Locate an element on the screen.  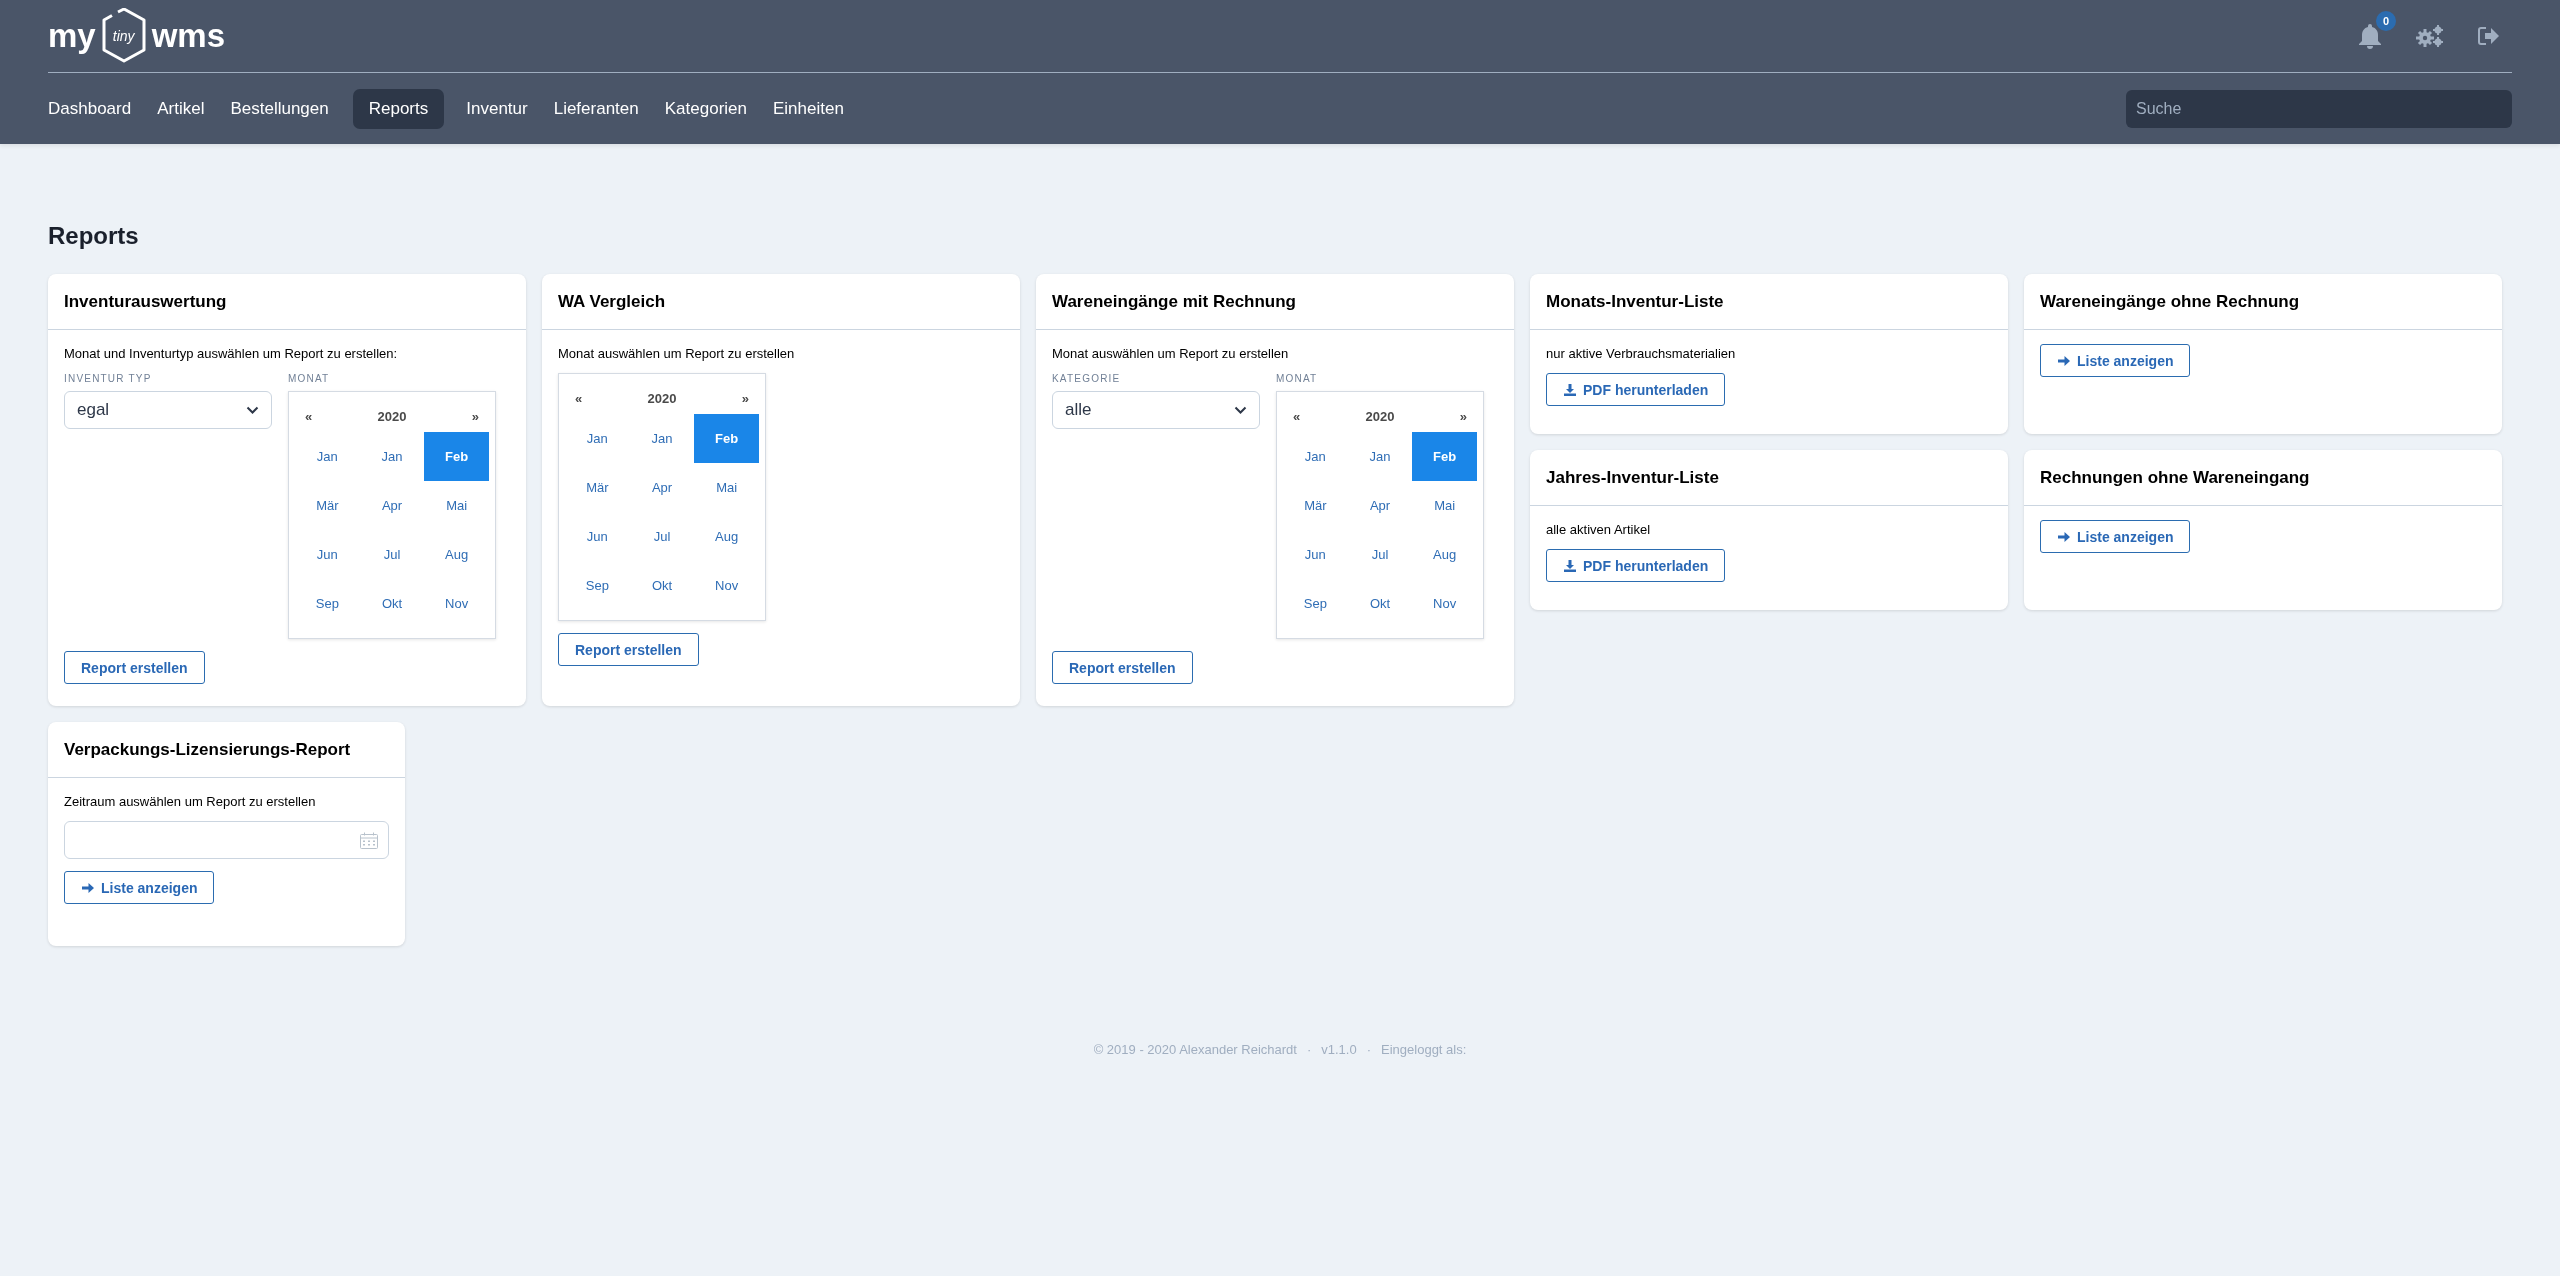
logo-text: tiny is located at coordinates (123, 36).